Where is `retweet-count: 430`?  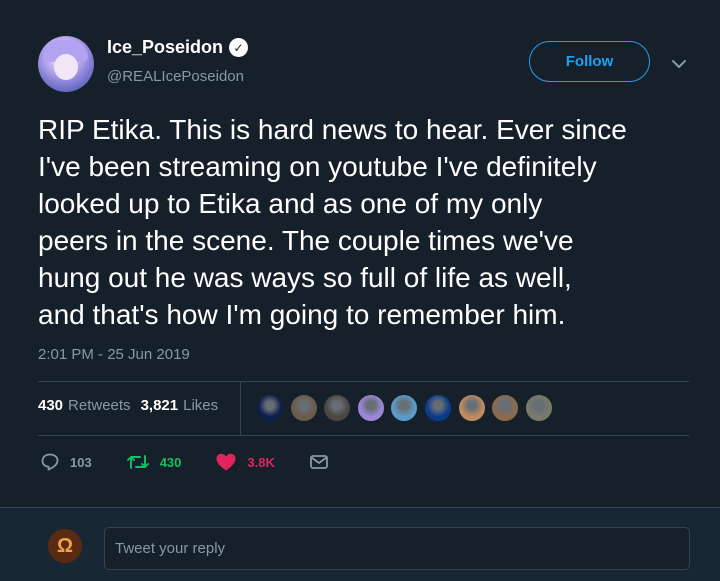 retweet-count: 430 is located at coordinates (170, 462).